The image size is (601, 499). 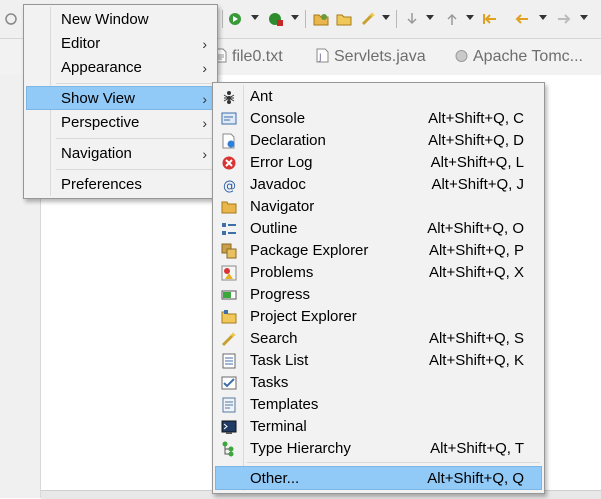 What do you see at coordinates (276, 19) in the screenshot?
I see `external-tools-icon` at bounding box center [276, 19].